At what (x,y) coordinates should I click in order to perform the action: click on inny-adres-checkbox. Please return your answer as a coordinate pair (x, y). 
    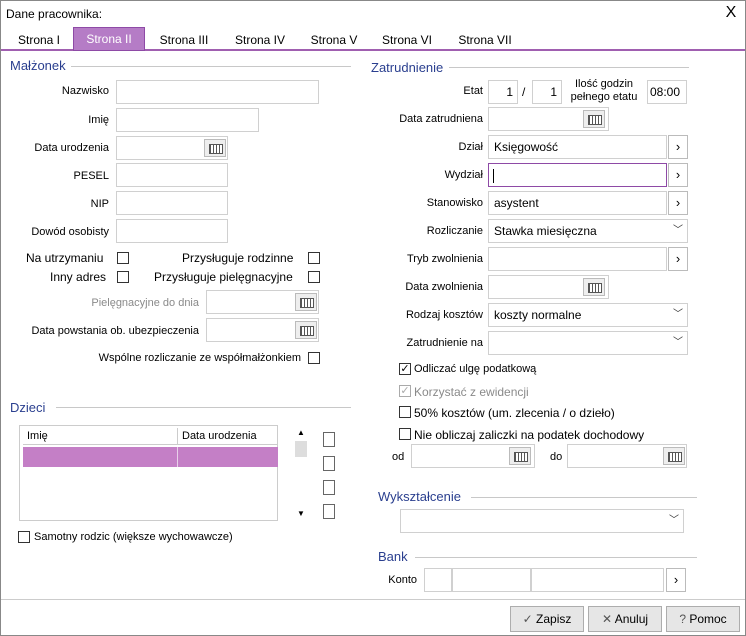
    Looking at the image, I should click on (123, 277).